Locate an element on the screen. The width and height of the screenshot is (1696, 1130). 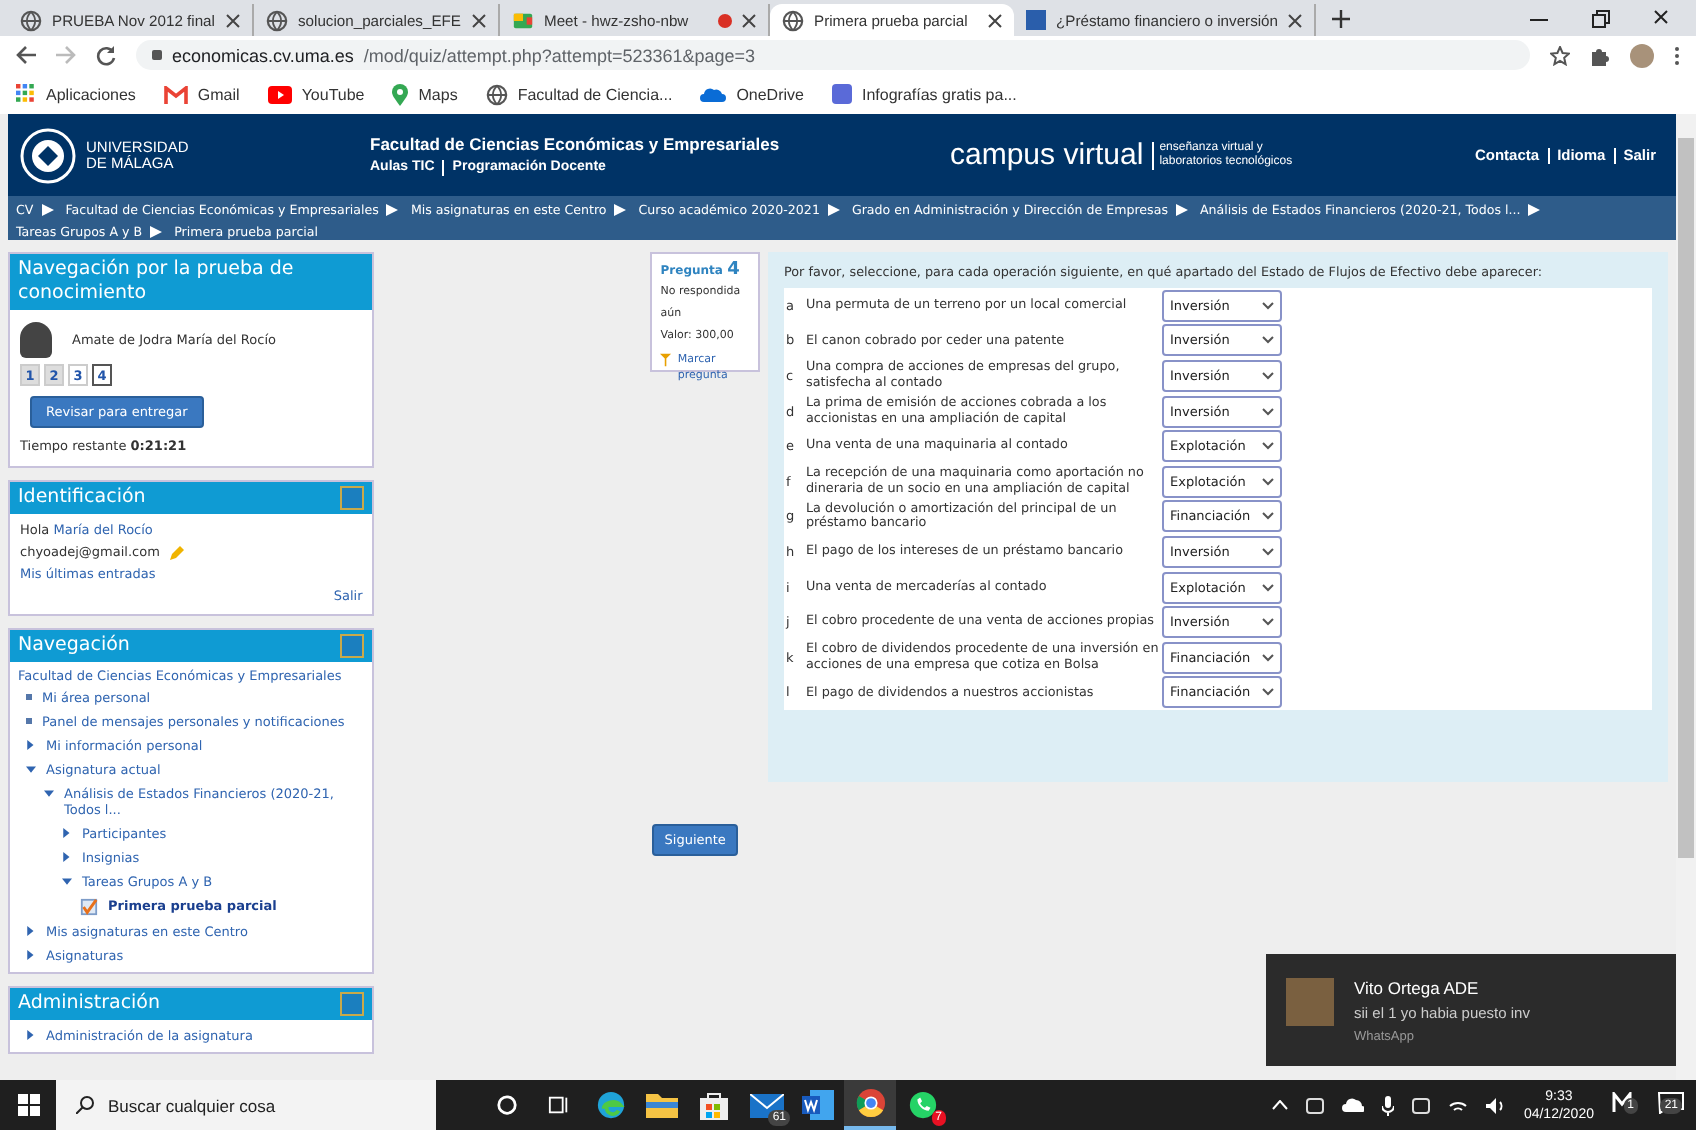
chat-phone-icon is located at coordinates (922, 1105).